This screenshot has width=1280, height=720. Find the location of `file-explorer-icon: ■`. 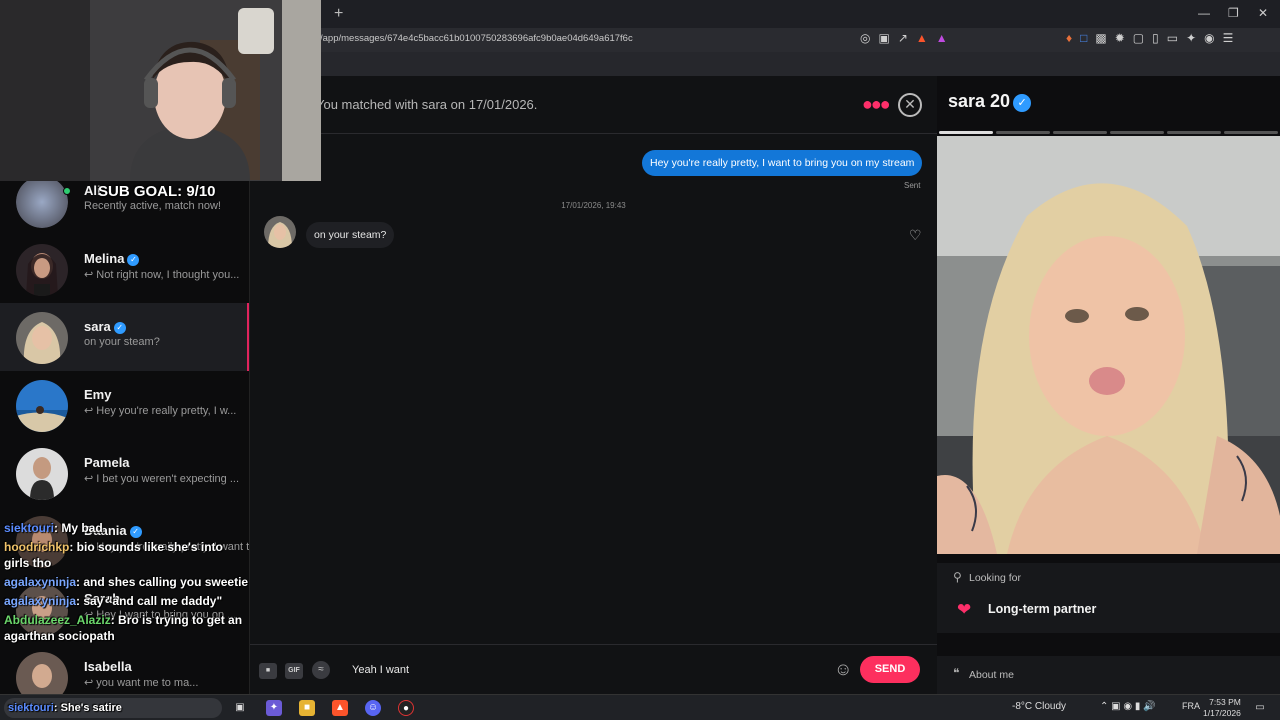

file-explorer-icon: ■ is located at coordinates (307, 708).